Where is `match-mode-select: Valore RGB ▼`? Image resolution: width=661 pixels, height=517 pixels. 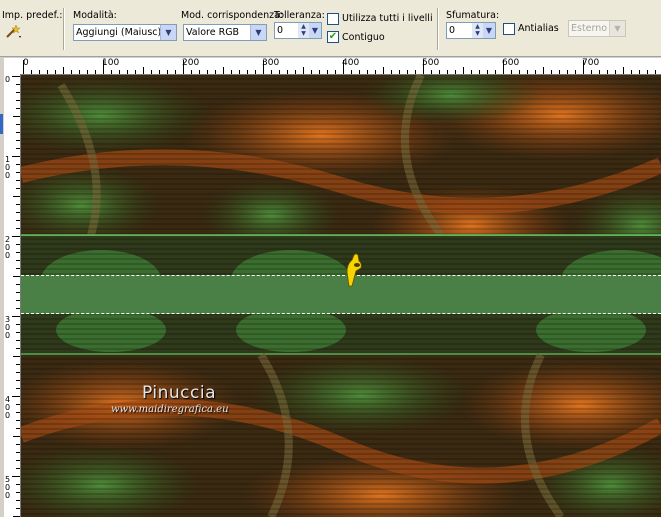
match-mode-select: Valore RGB ▼ is located at coordinates (225, 32).